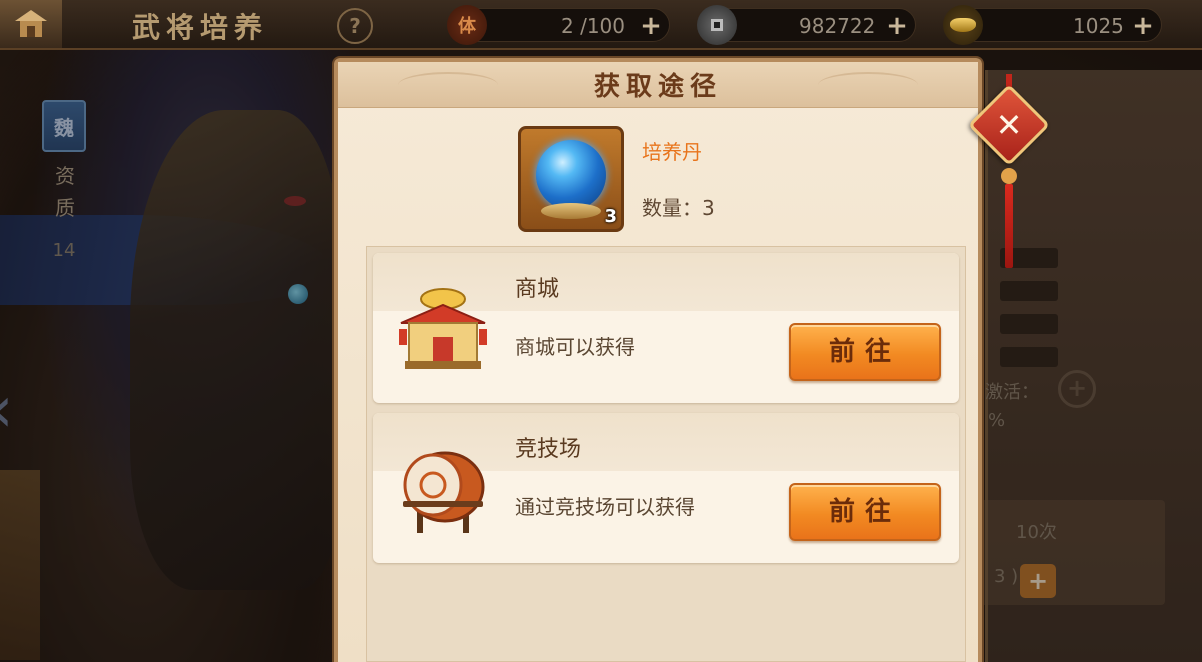  Describe the element at coordinates (443, 328) in the screenshot. I see `shop-icon` at that location.